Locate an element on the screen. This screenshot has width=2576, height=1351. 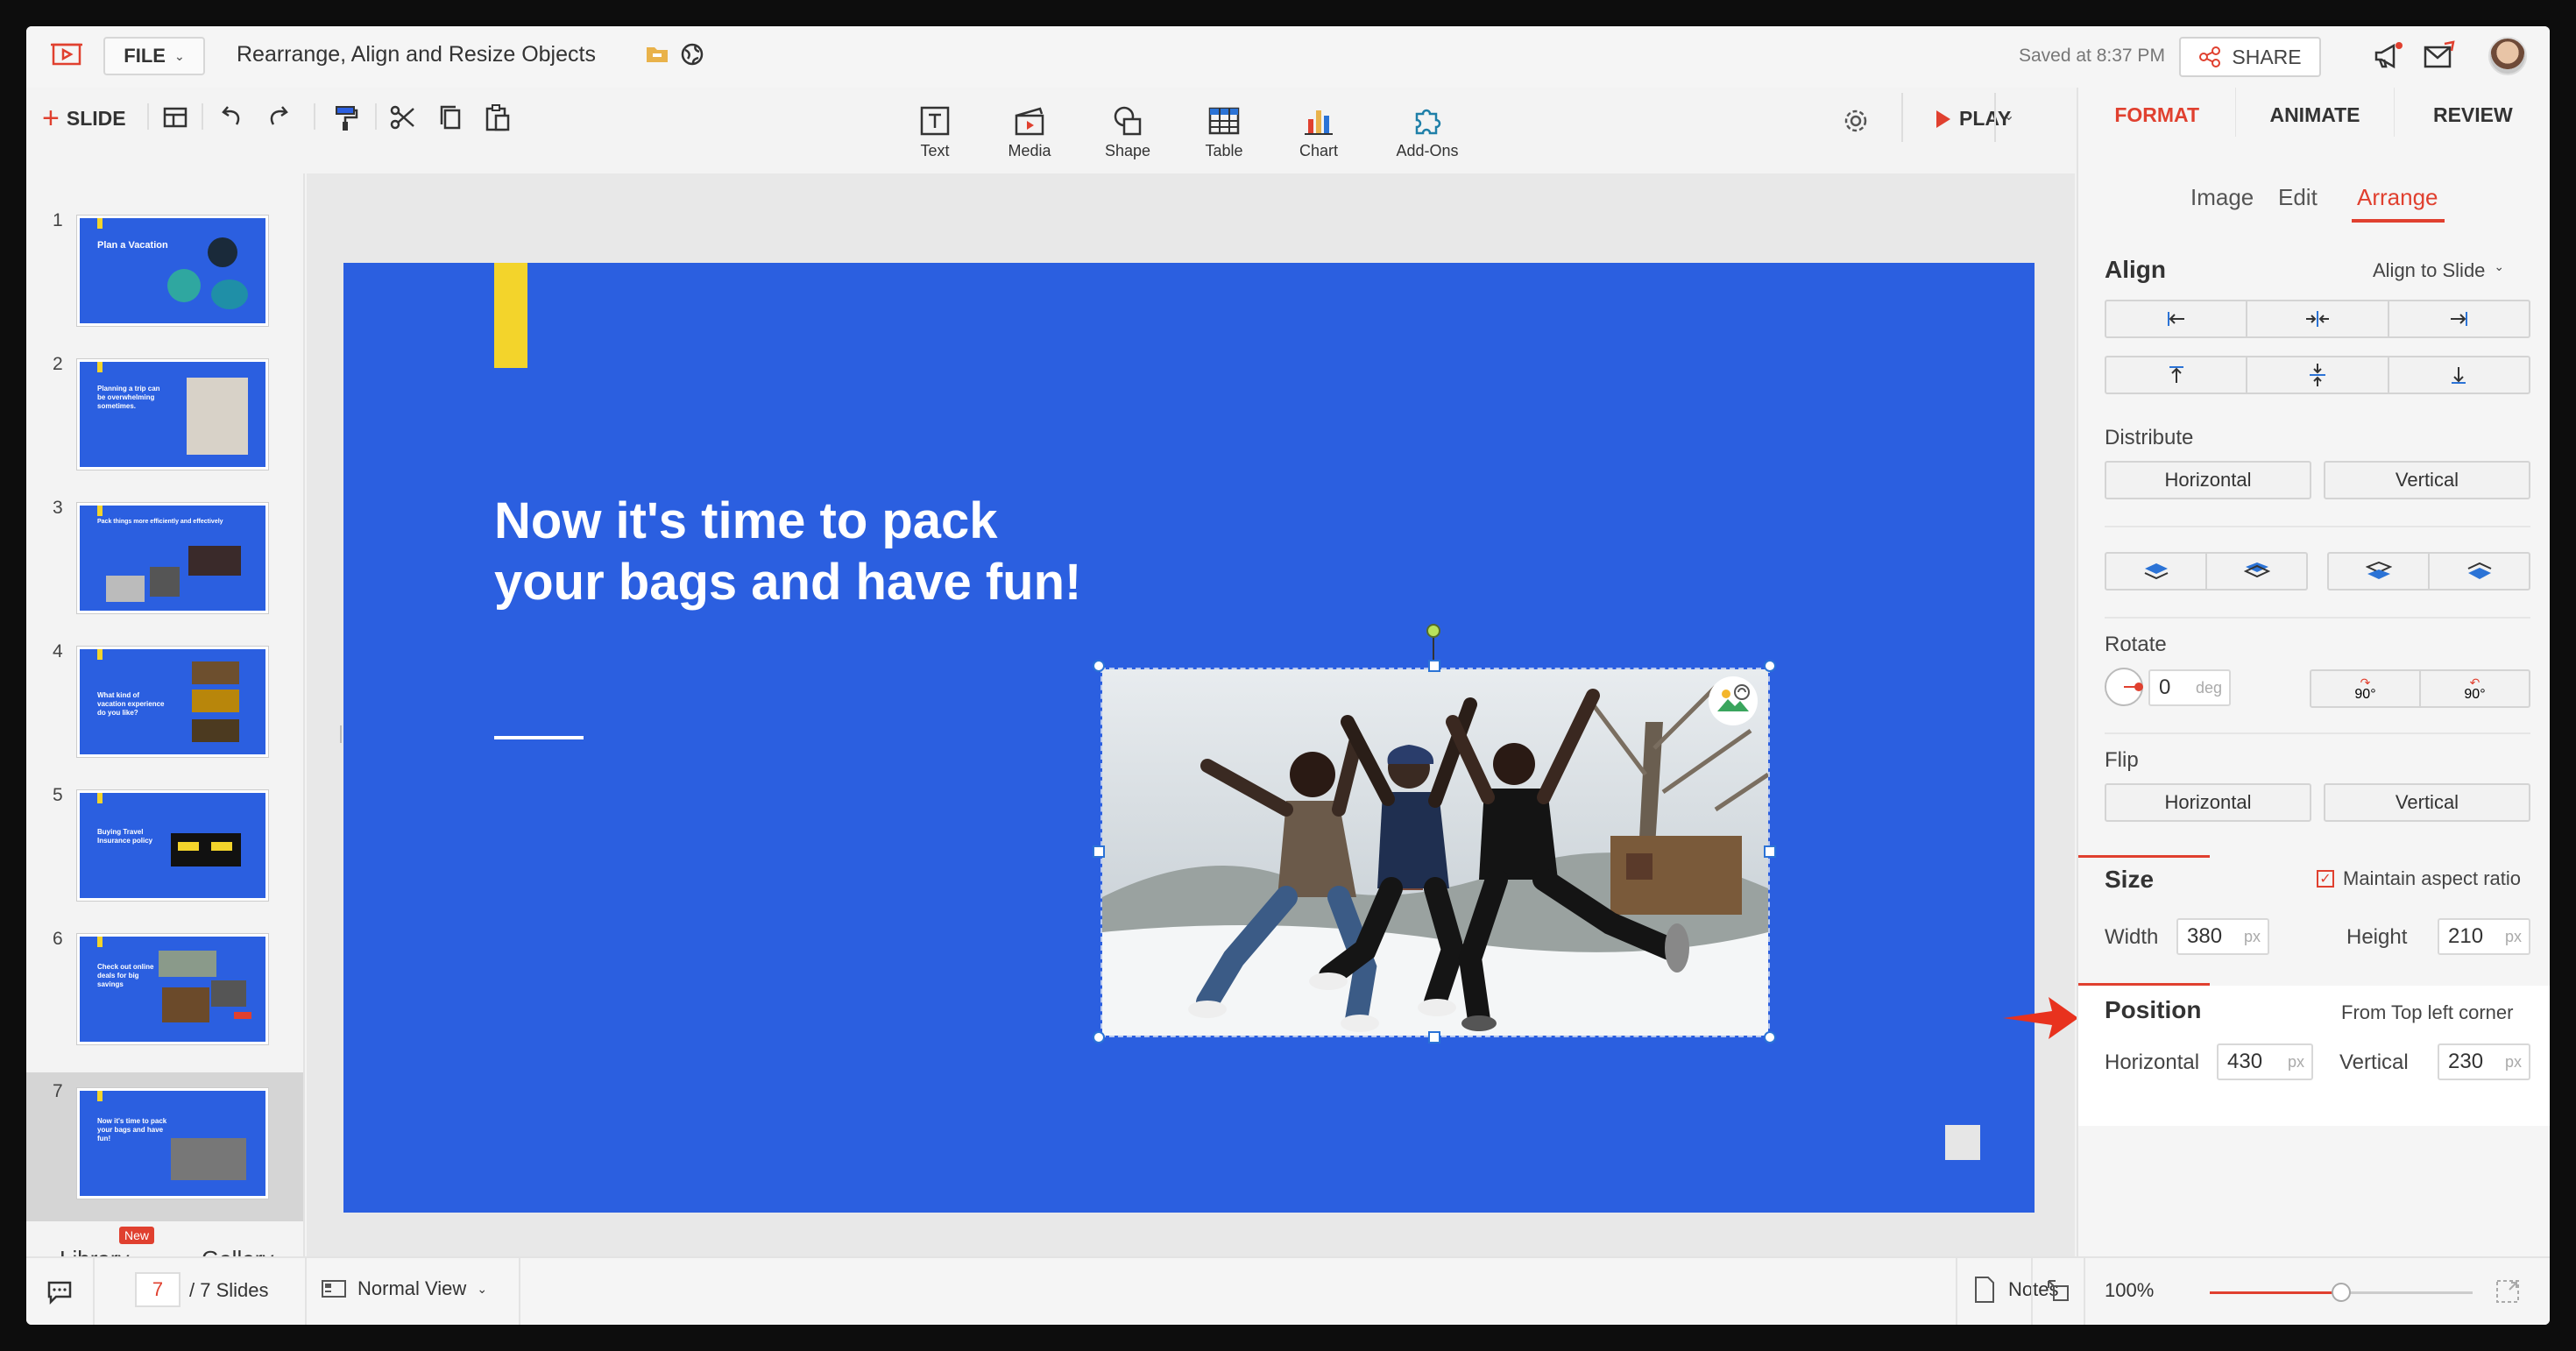
distribute-horizontal-button: Horizontal is located at coordinates (2208, 480).